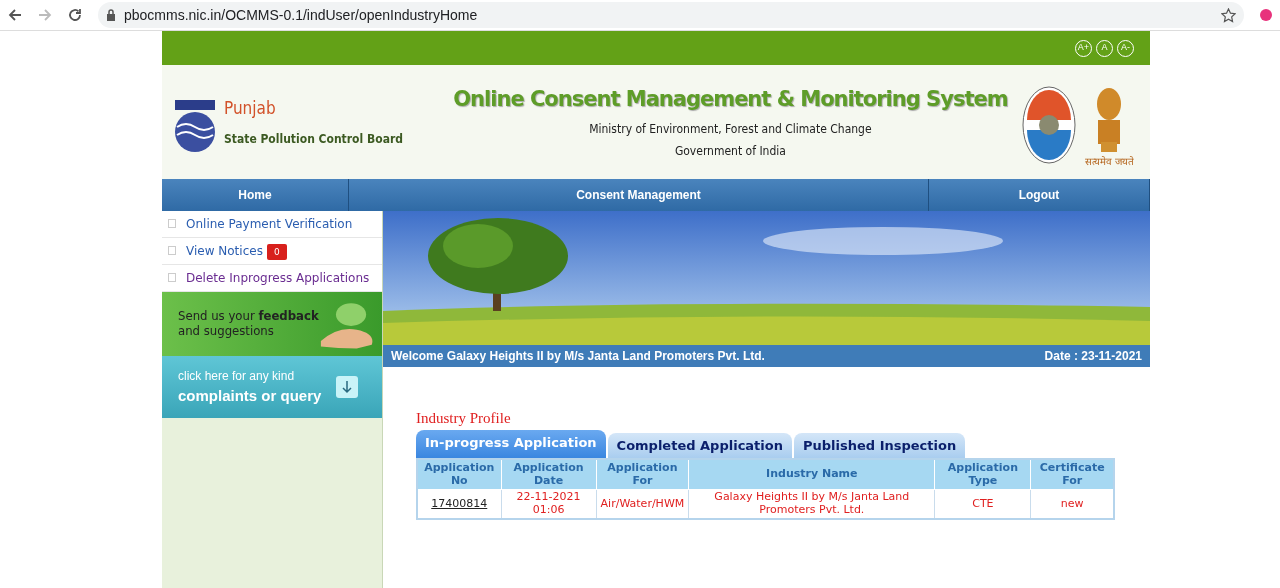 This screenshot has height=588, width=1280. What do you see at coordinates (459, 474) in the screenshot?
I see `column-header: Application No` at bounding box center [459, 474].